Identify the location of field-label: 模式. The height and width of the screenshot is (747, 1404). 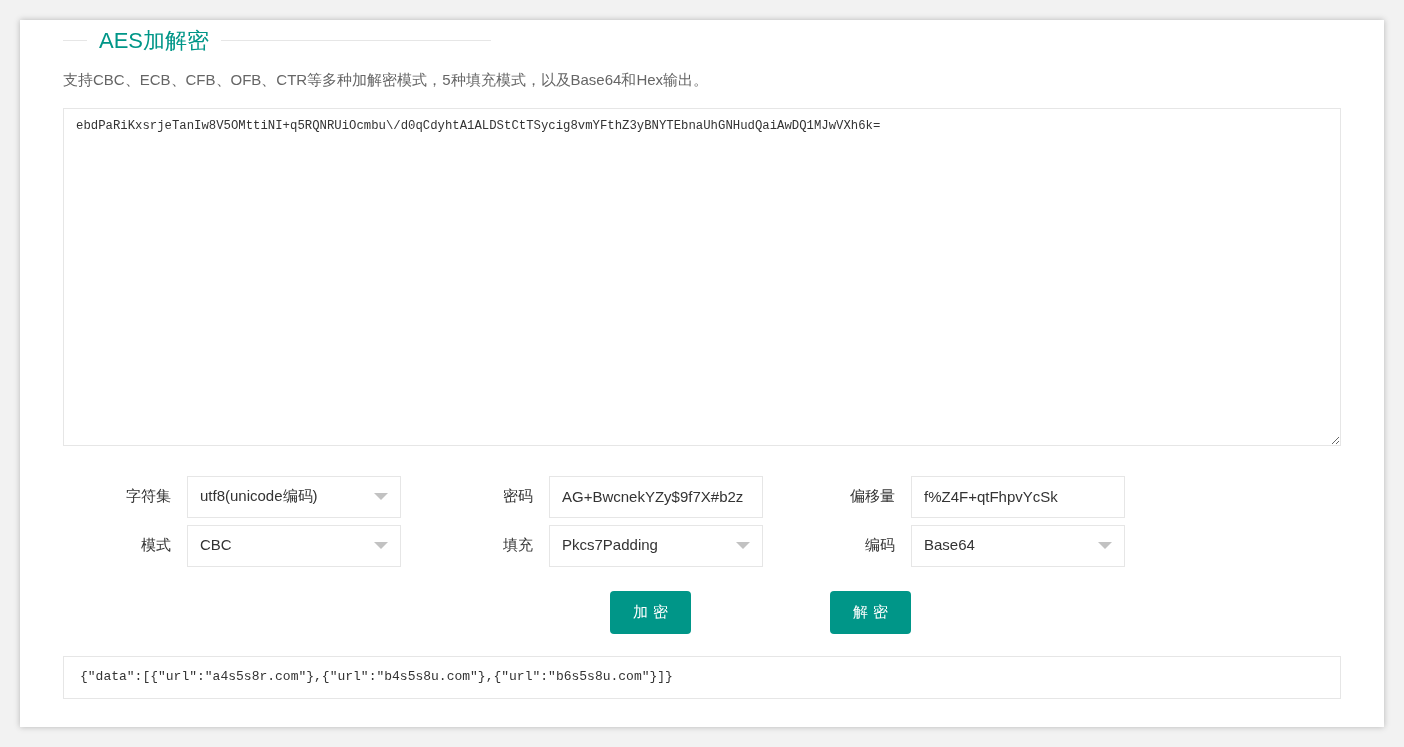
(156, 545).